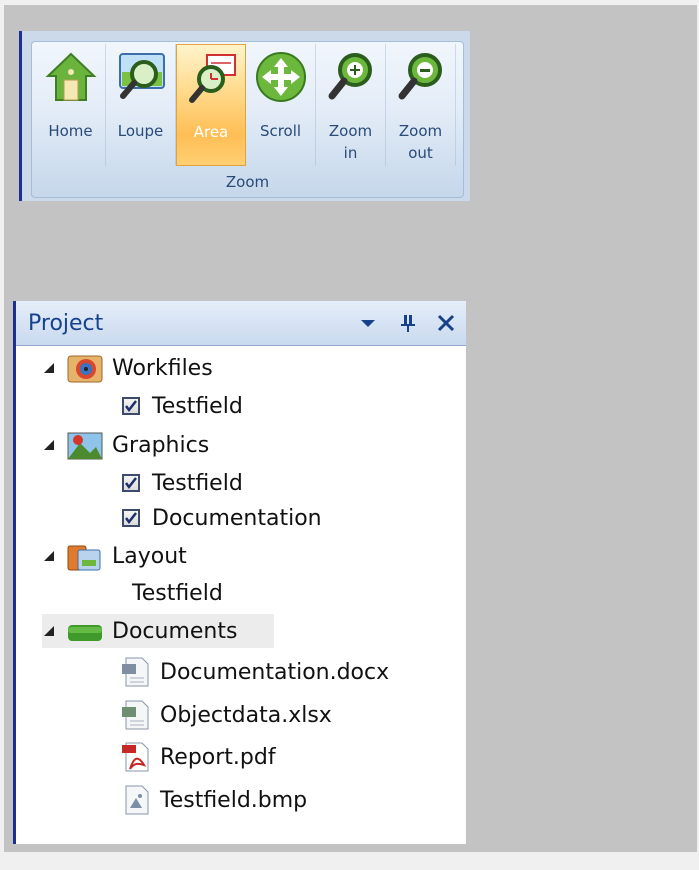  What do you see at coordinates (446, 323) in the screenshot?
I see `close-icon` at bounding box center [446, 323].